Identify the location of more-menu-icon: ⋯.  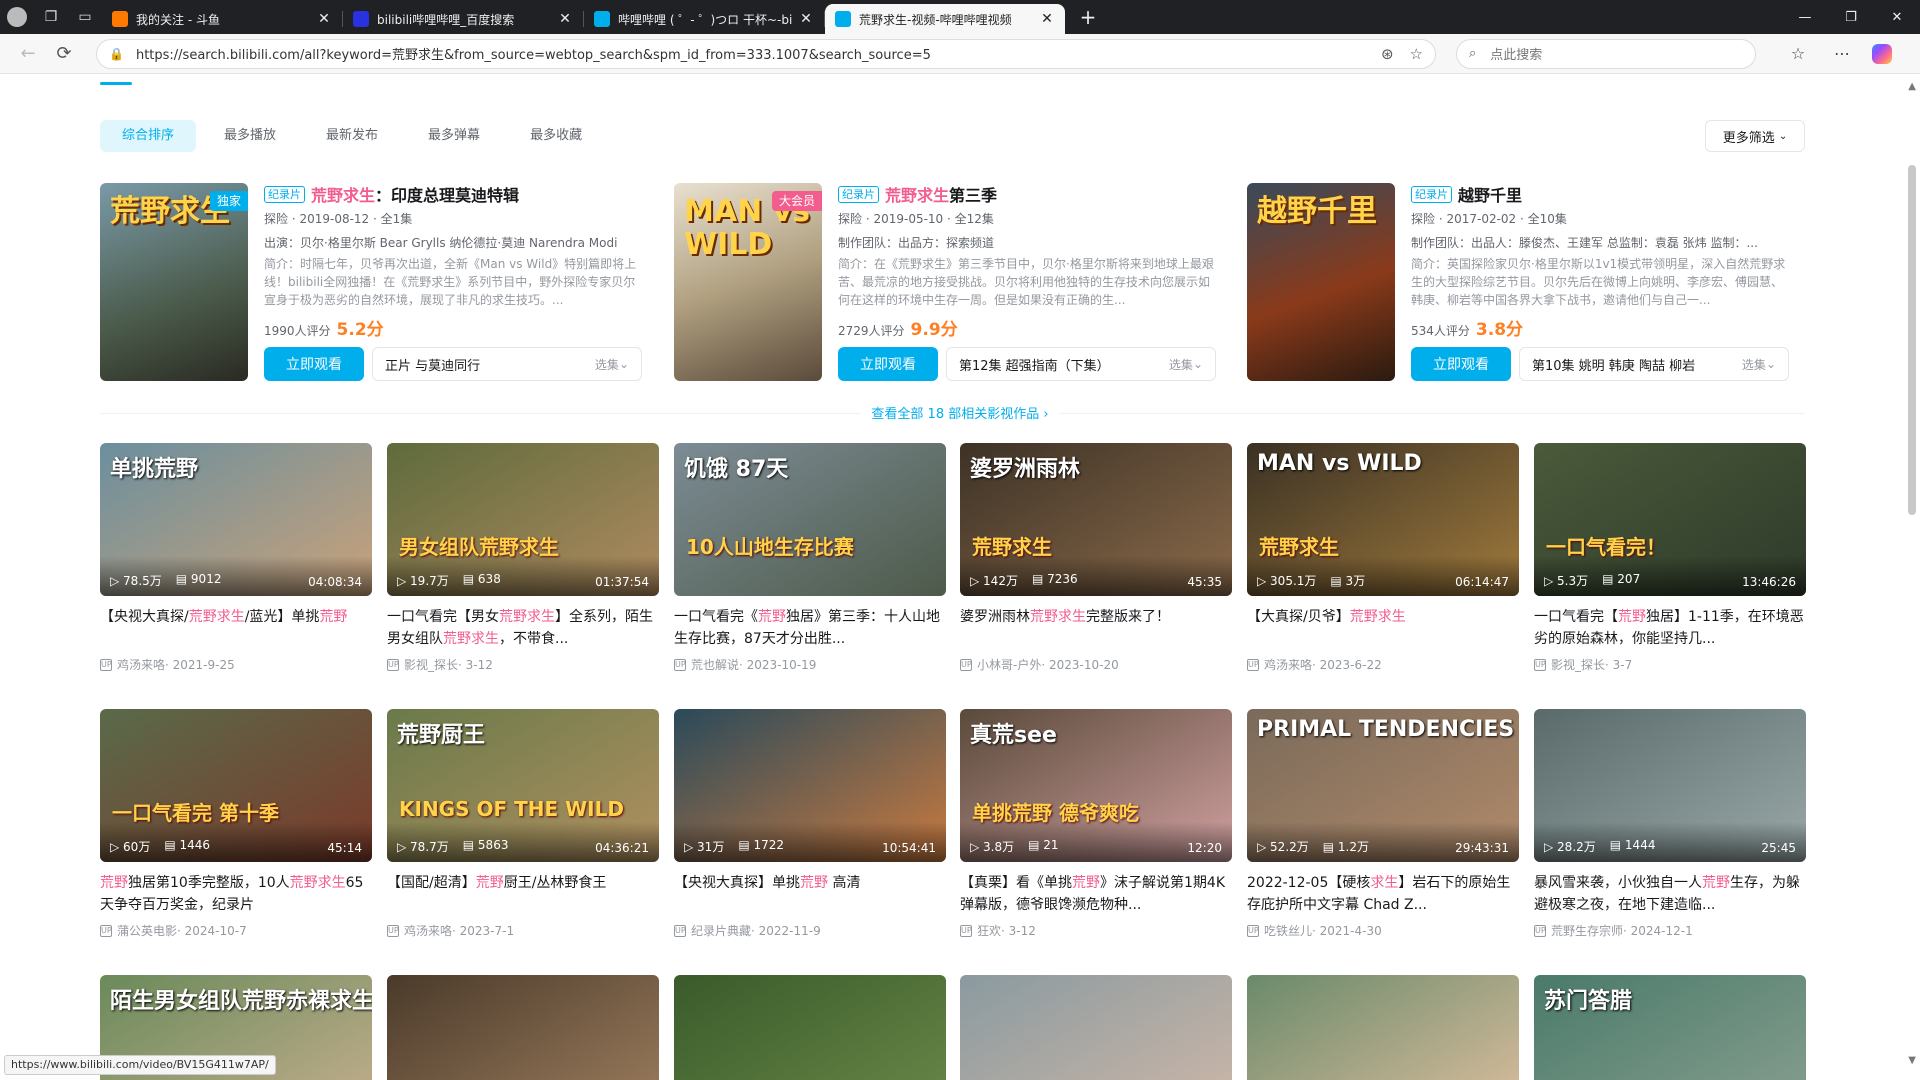
(1842, 53).